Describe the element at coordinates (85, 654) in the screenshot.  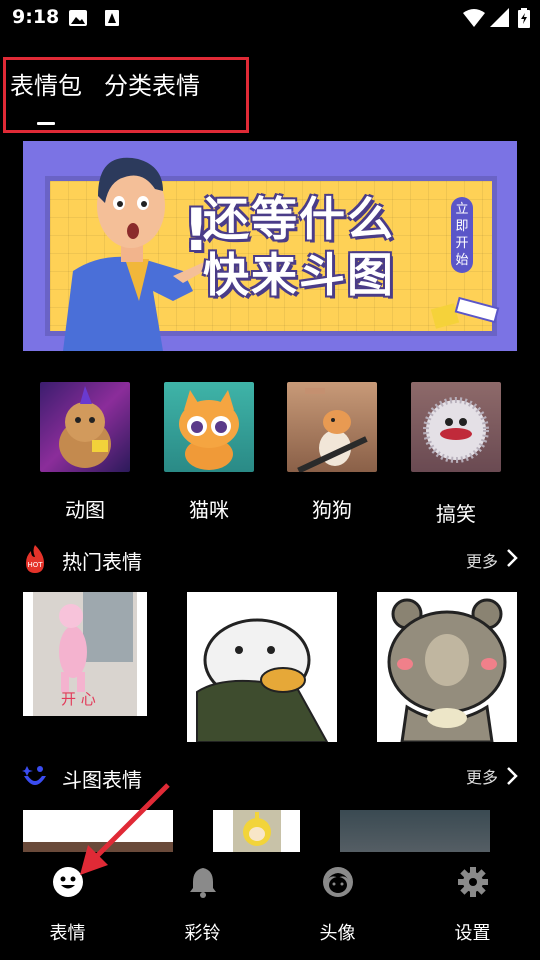
I see `hot-sticker-1: 开 心` at that location.